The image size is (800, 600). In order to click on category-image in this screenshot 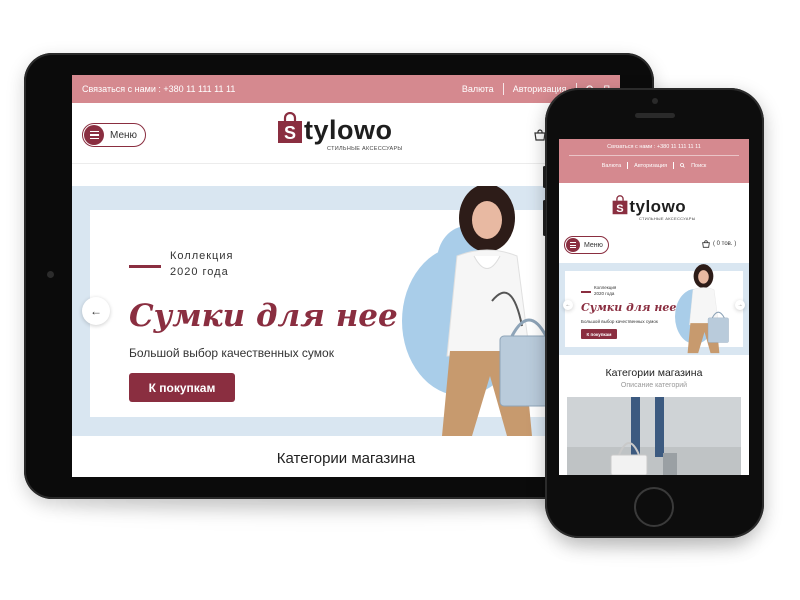, I will do `click(654, 436)`.